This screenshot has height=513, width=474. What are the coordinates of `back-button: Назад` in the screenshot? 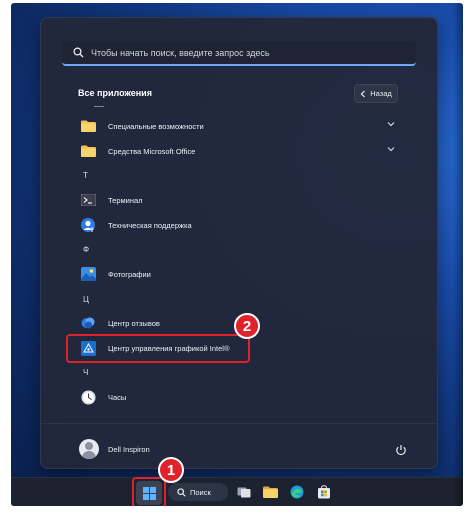 It's located at (376, 93).